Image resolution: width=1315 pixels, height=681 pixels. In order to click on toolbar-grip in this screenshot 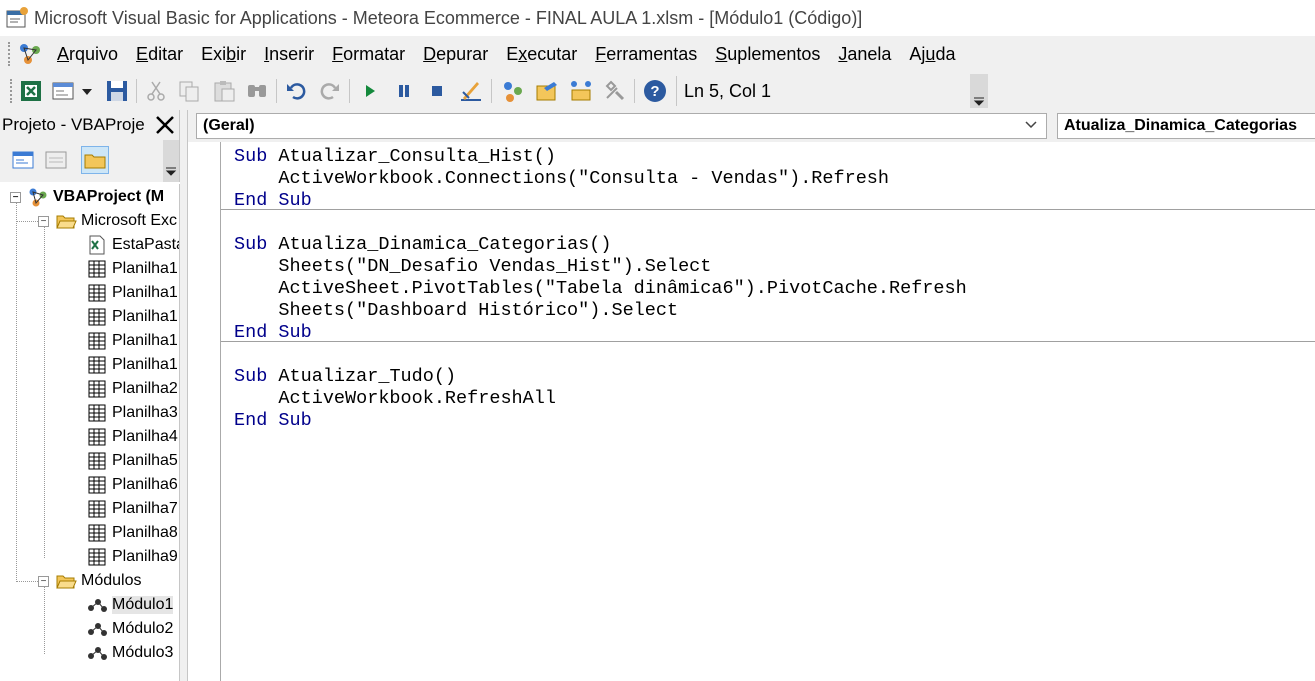, I will do `click(11, 91)`.